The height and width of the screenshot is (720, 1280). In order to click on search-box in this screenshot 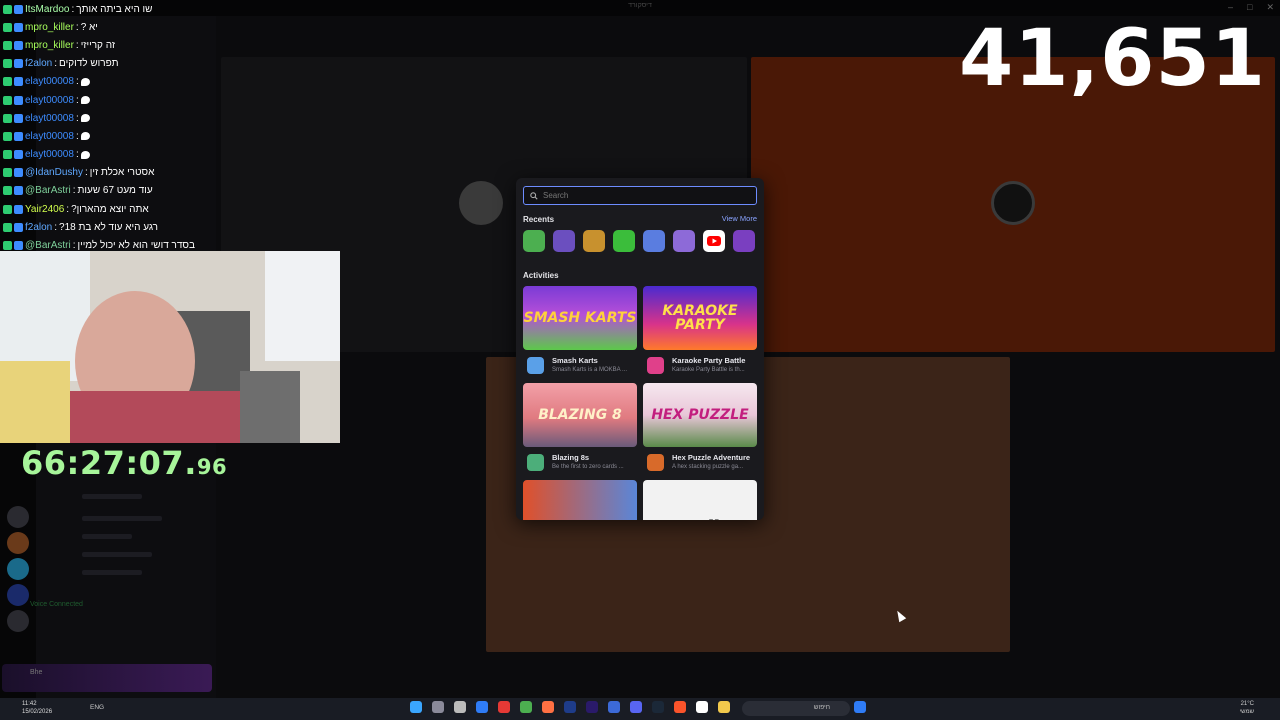, I will do `click(640, 195)`.